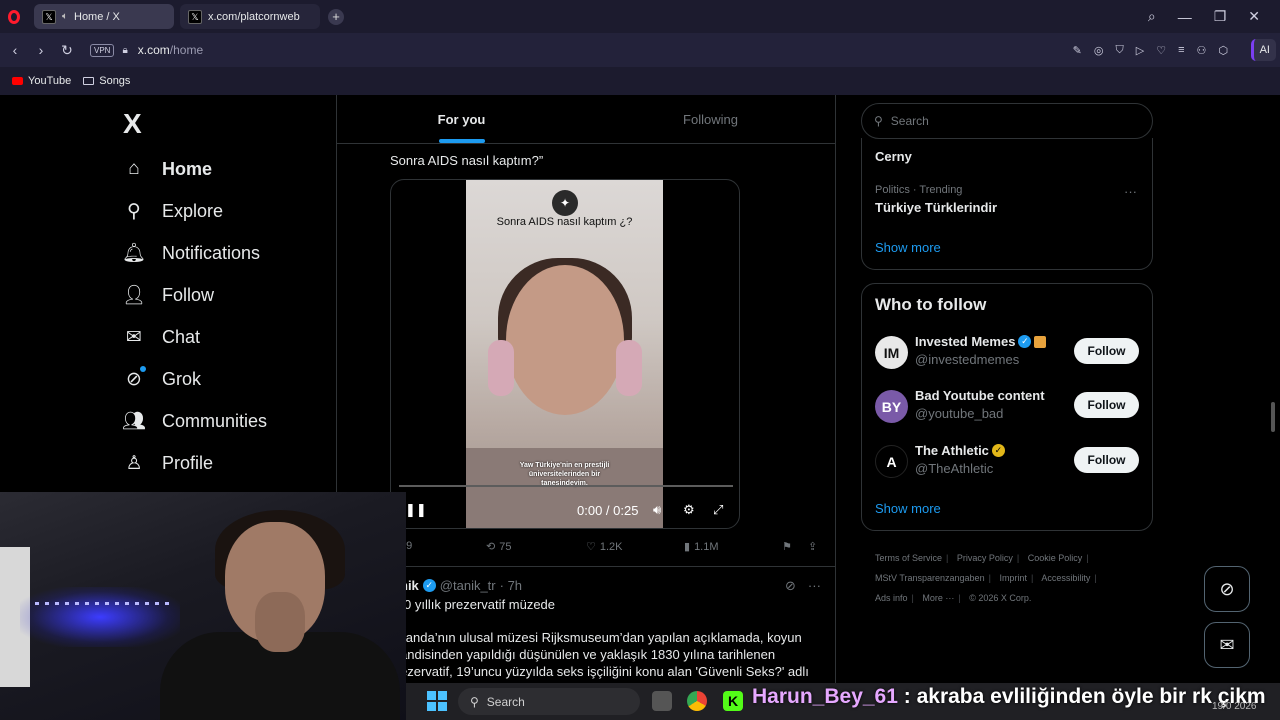  What do you see at coordinates (891, 352) in the screenshot?
I see `avatar: IM` at bounding box center [891, 352].